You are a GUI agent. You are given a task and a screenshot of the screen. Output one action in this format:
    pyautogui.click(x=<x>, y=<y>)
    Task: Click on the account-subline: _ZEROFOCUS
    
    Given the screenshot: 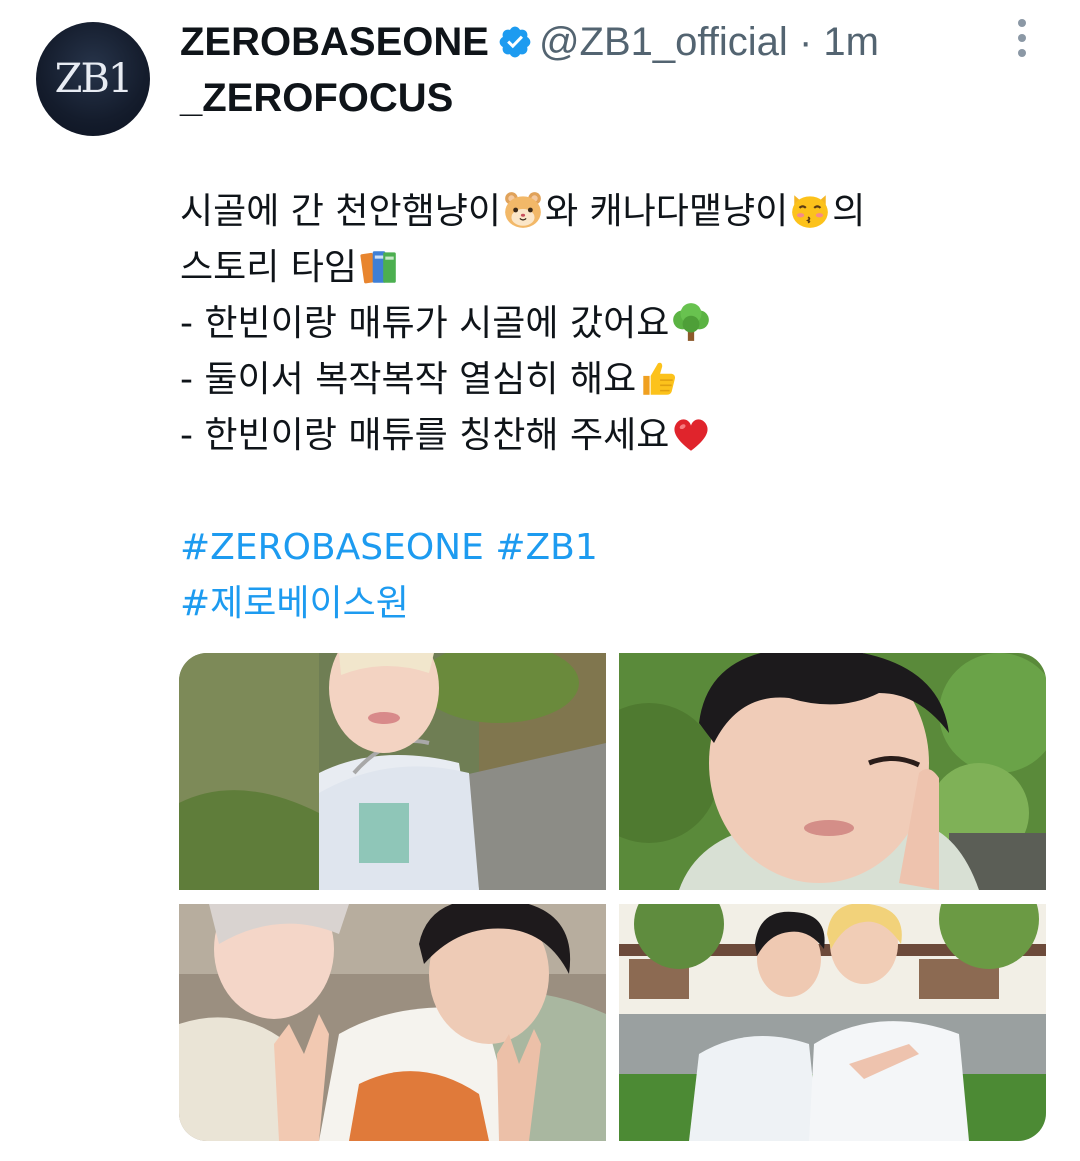 What is the action you would take?
    pyautogui.click(x=317, y=98)
    